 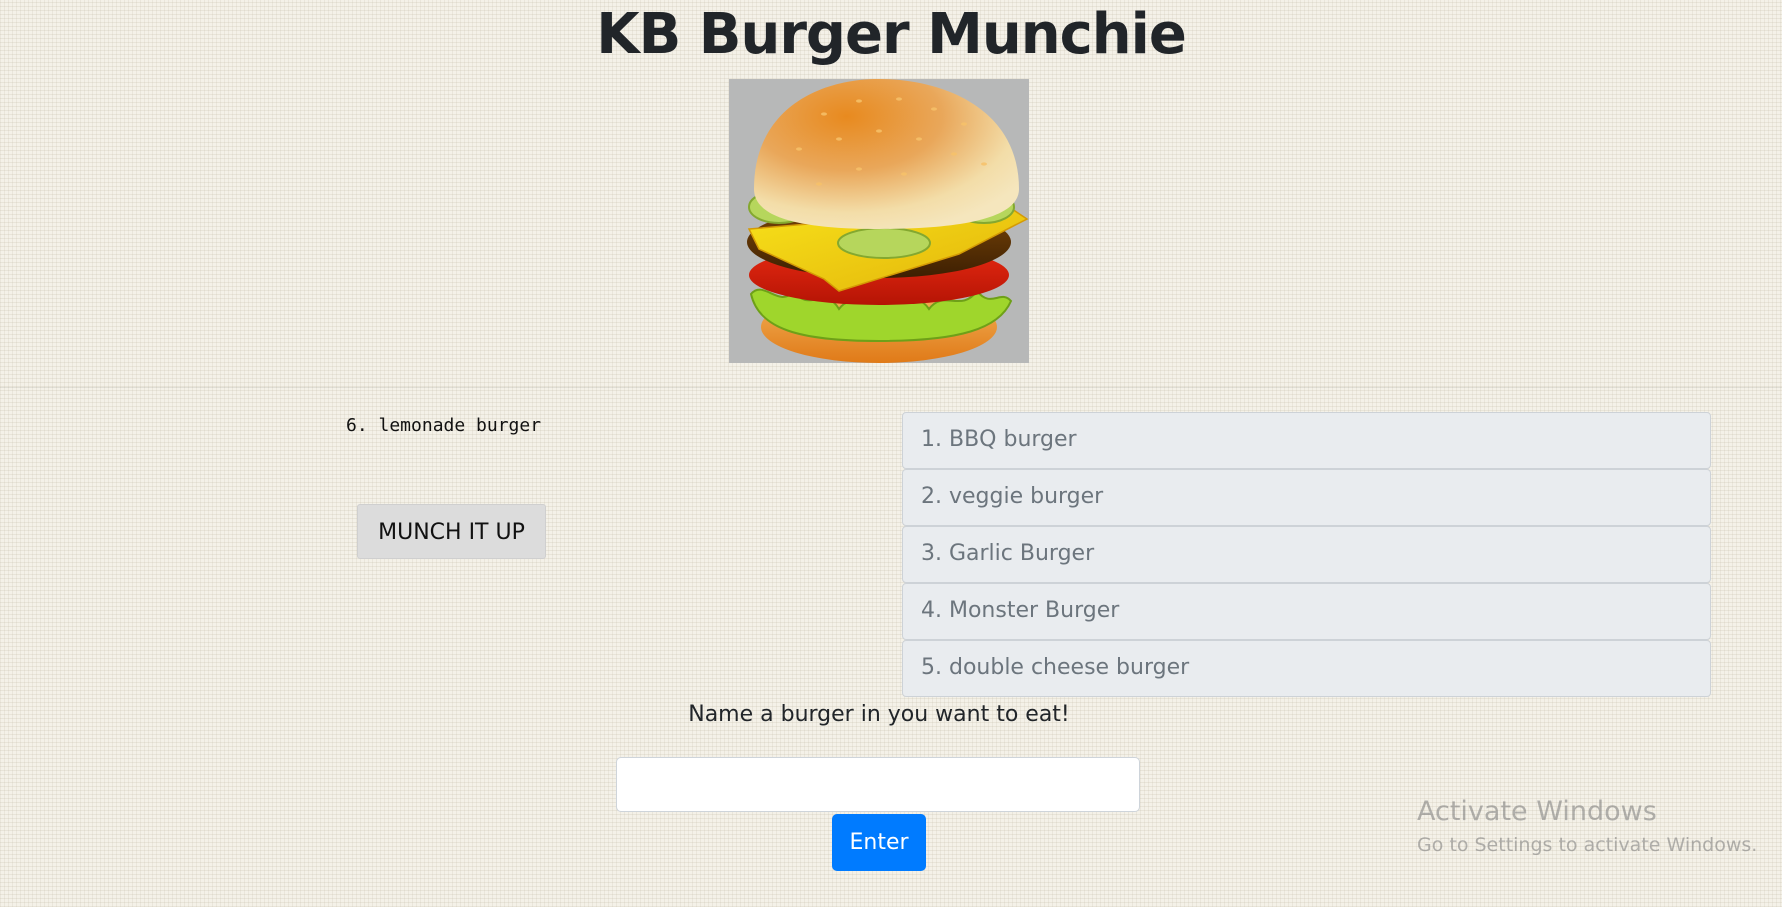 What do you see at coordinates (1306, 497) in the screenshot?
I see `burger-list-item-2: 2. veggie burger` at bounding box center [1306, 497].